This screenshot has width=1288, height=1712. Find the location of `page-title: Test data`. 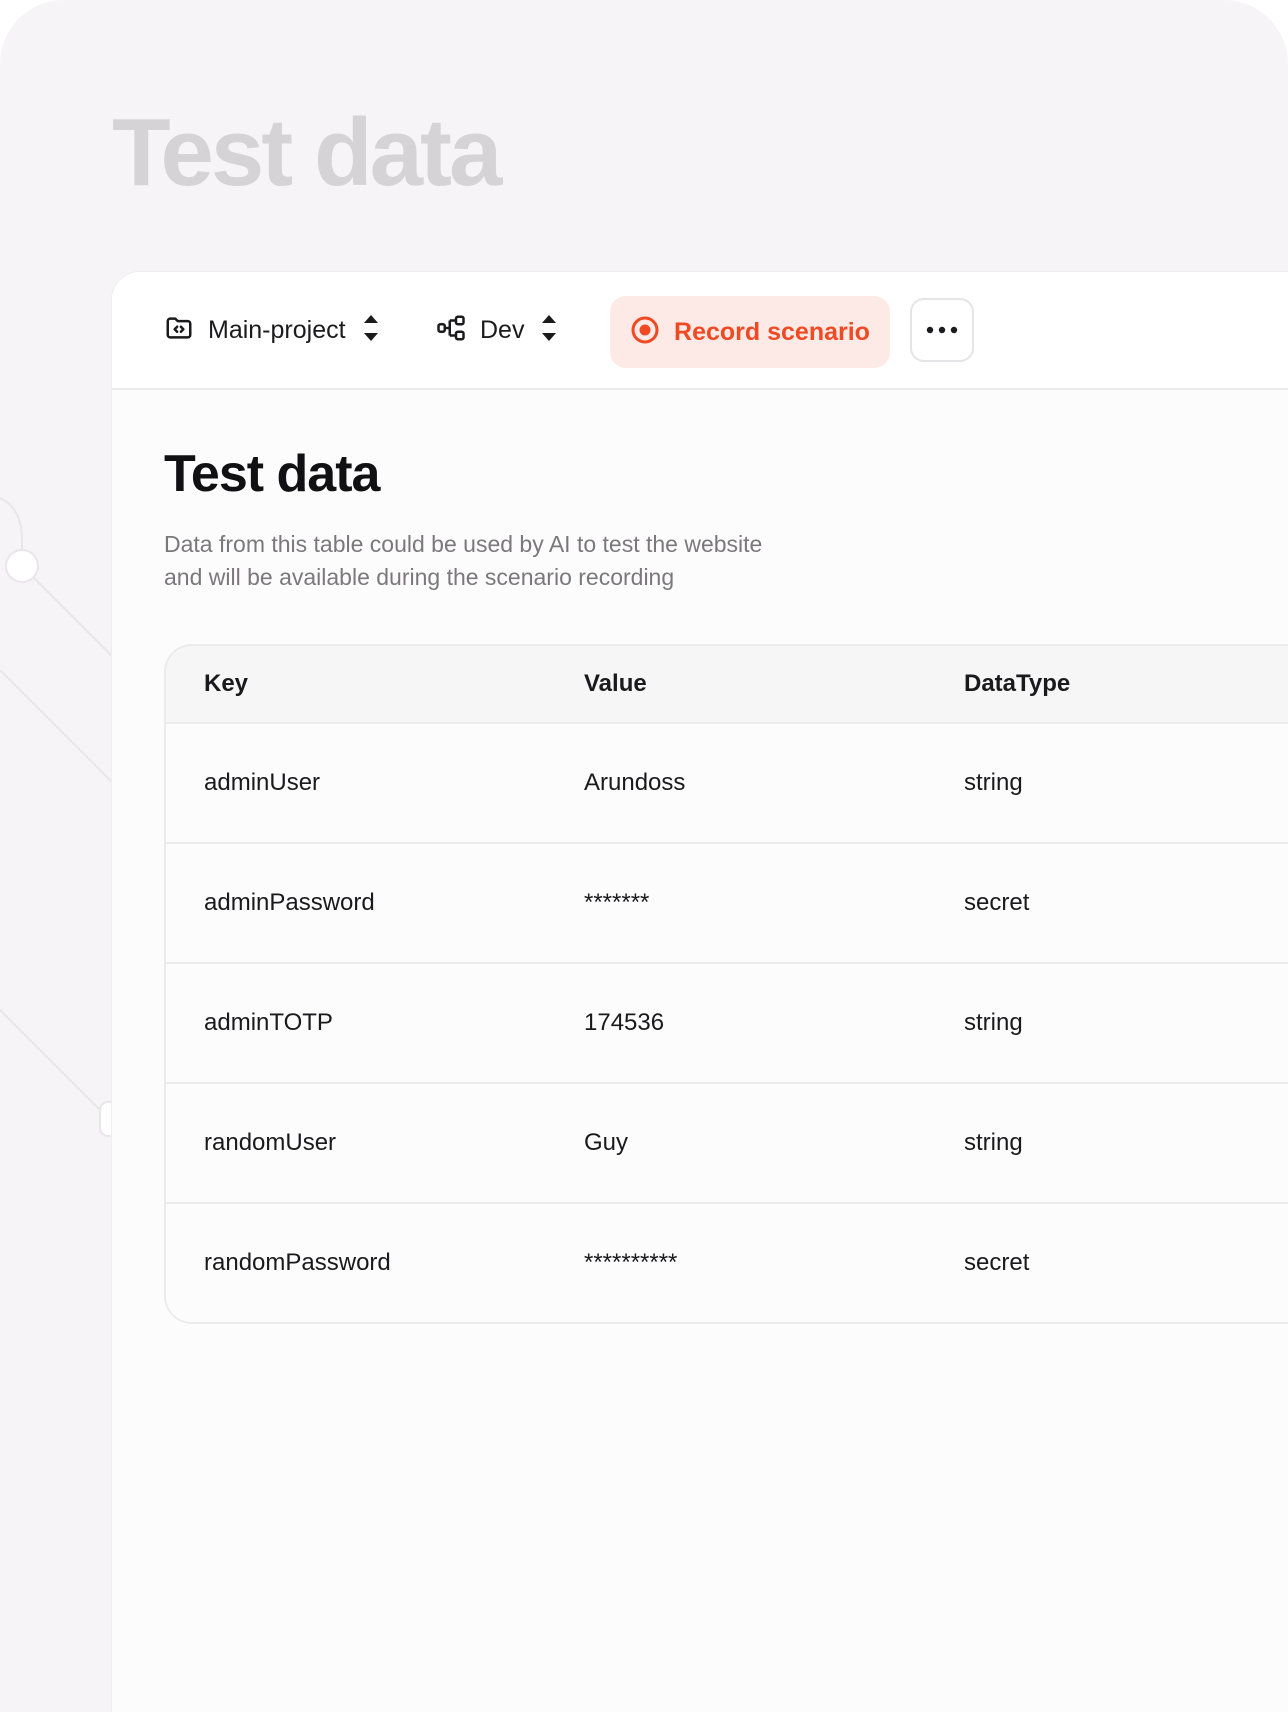

page-title: Test data is located at coordinates (272, 474).